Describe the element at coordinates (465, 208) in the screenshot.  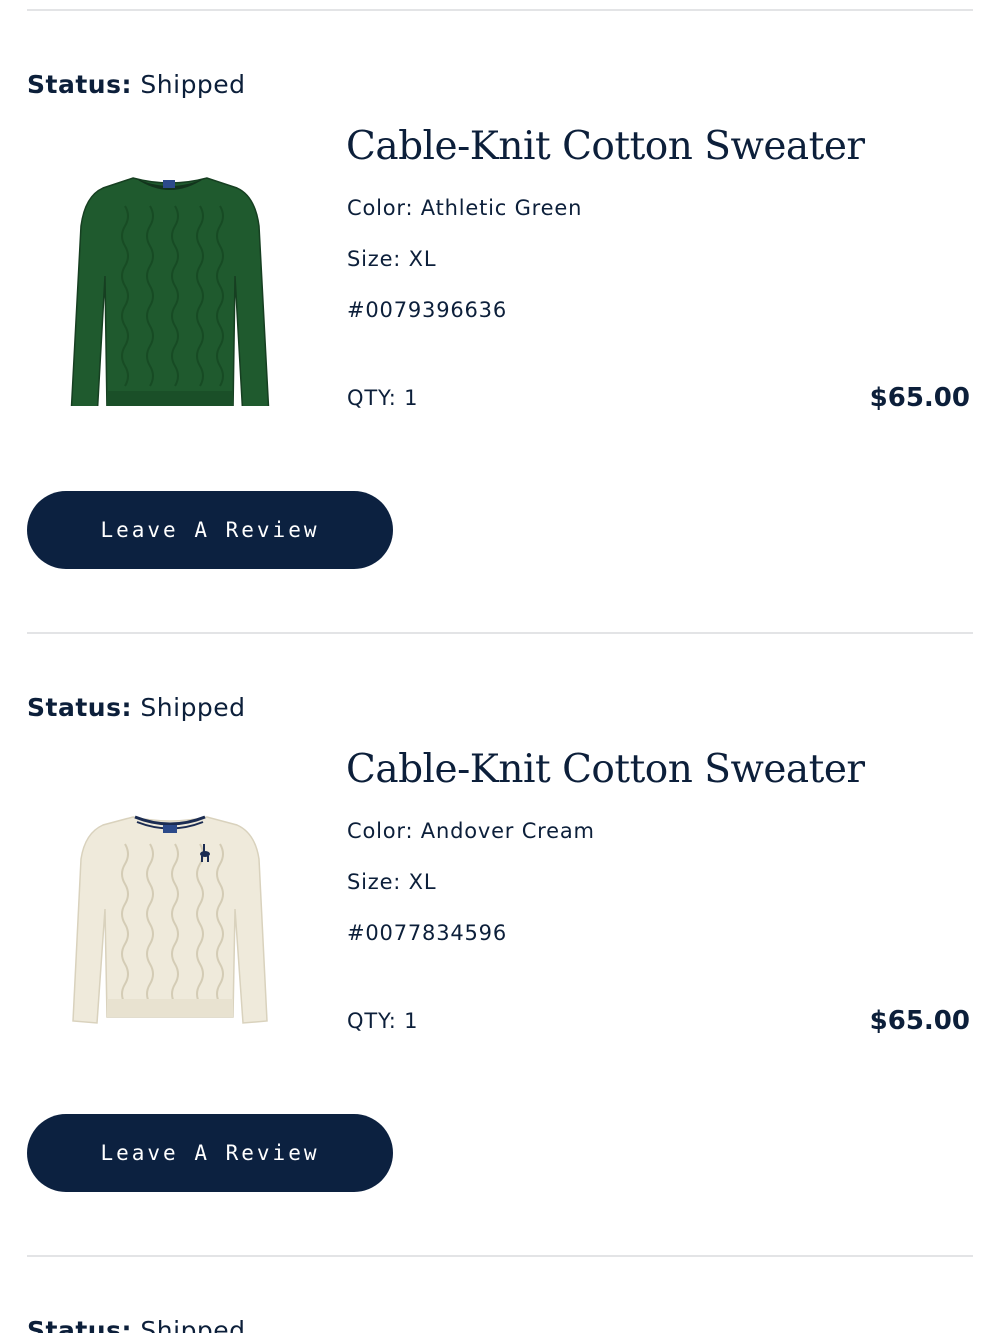
I see `product-color: Color: Athletic Green` at that location.